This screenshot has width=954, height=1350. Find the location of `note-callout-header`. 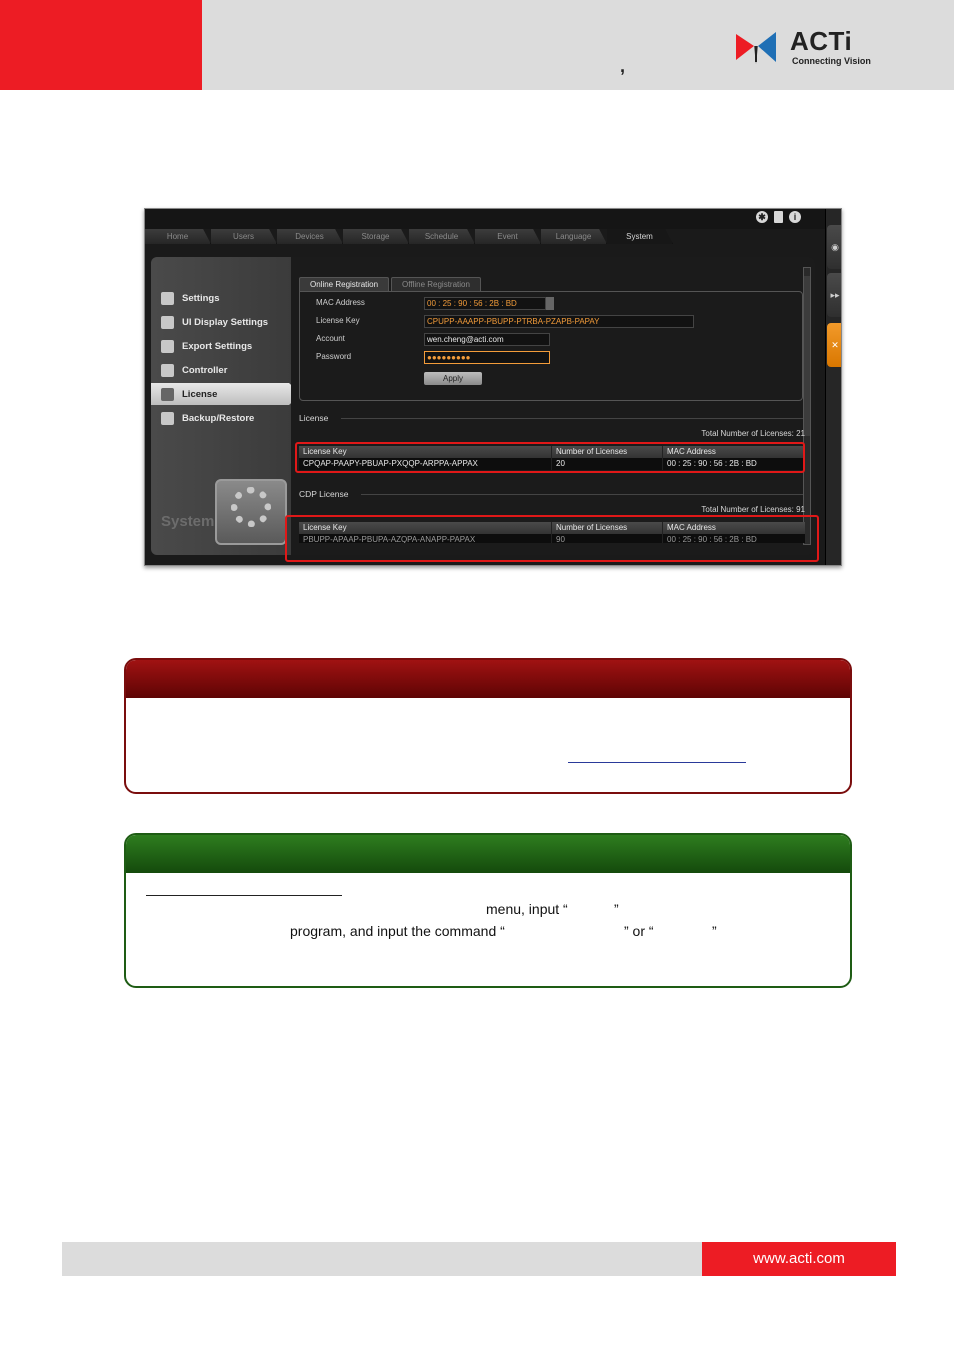

note-callout-header is located at coordinates (488, 679).